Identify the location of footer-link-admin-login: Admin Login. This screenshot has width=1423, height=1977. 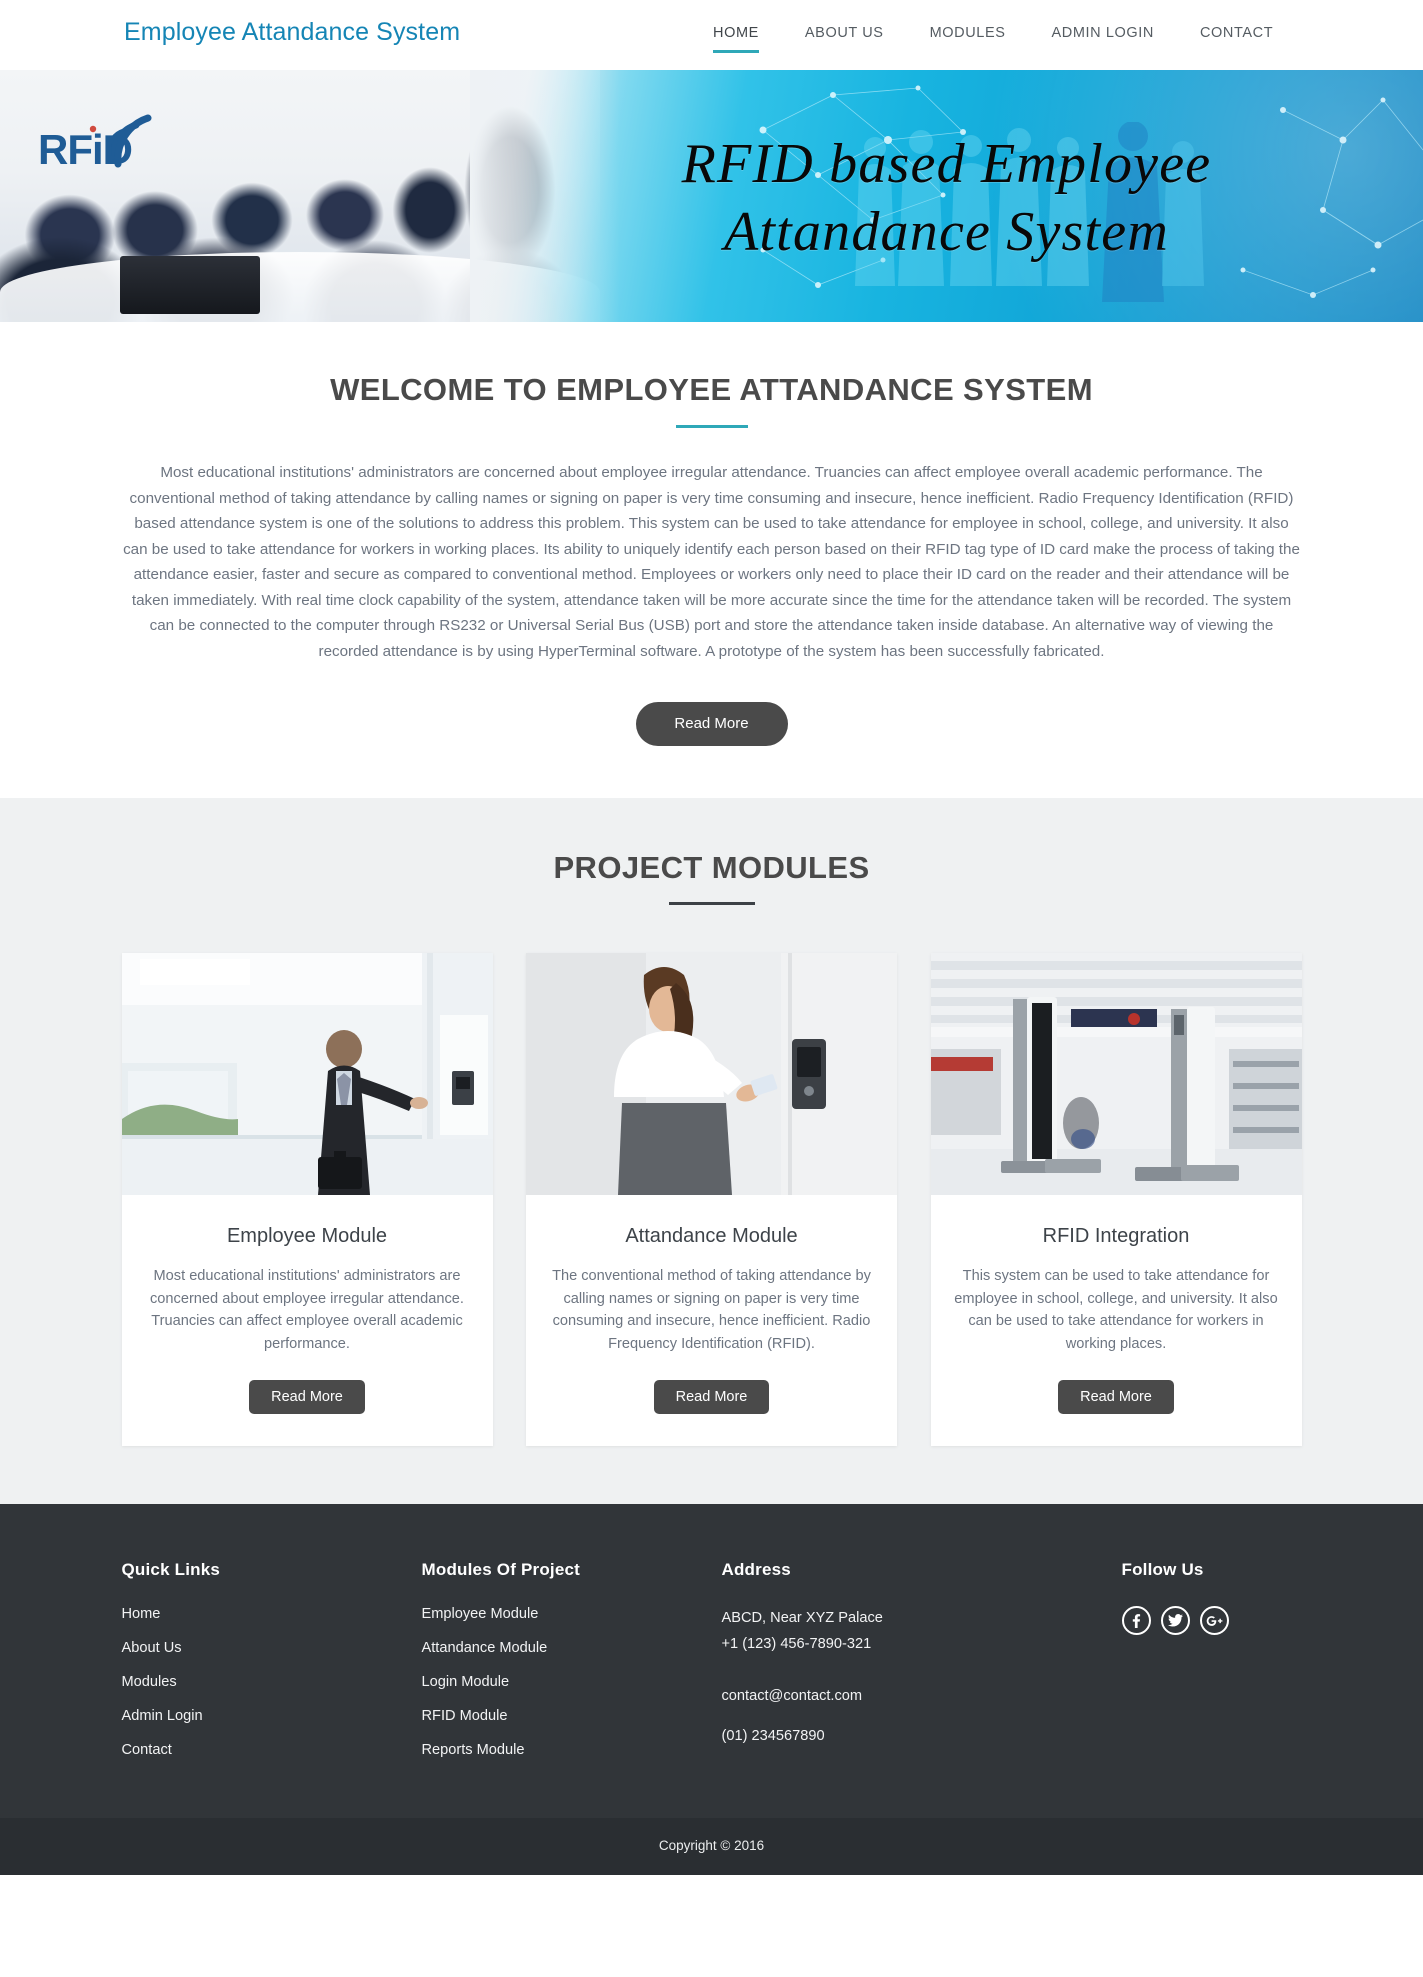
(272, 1716).